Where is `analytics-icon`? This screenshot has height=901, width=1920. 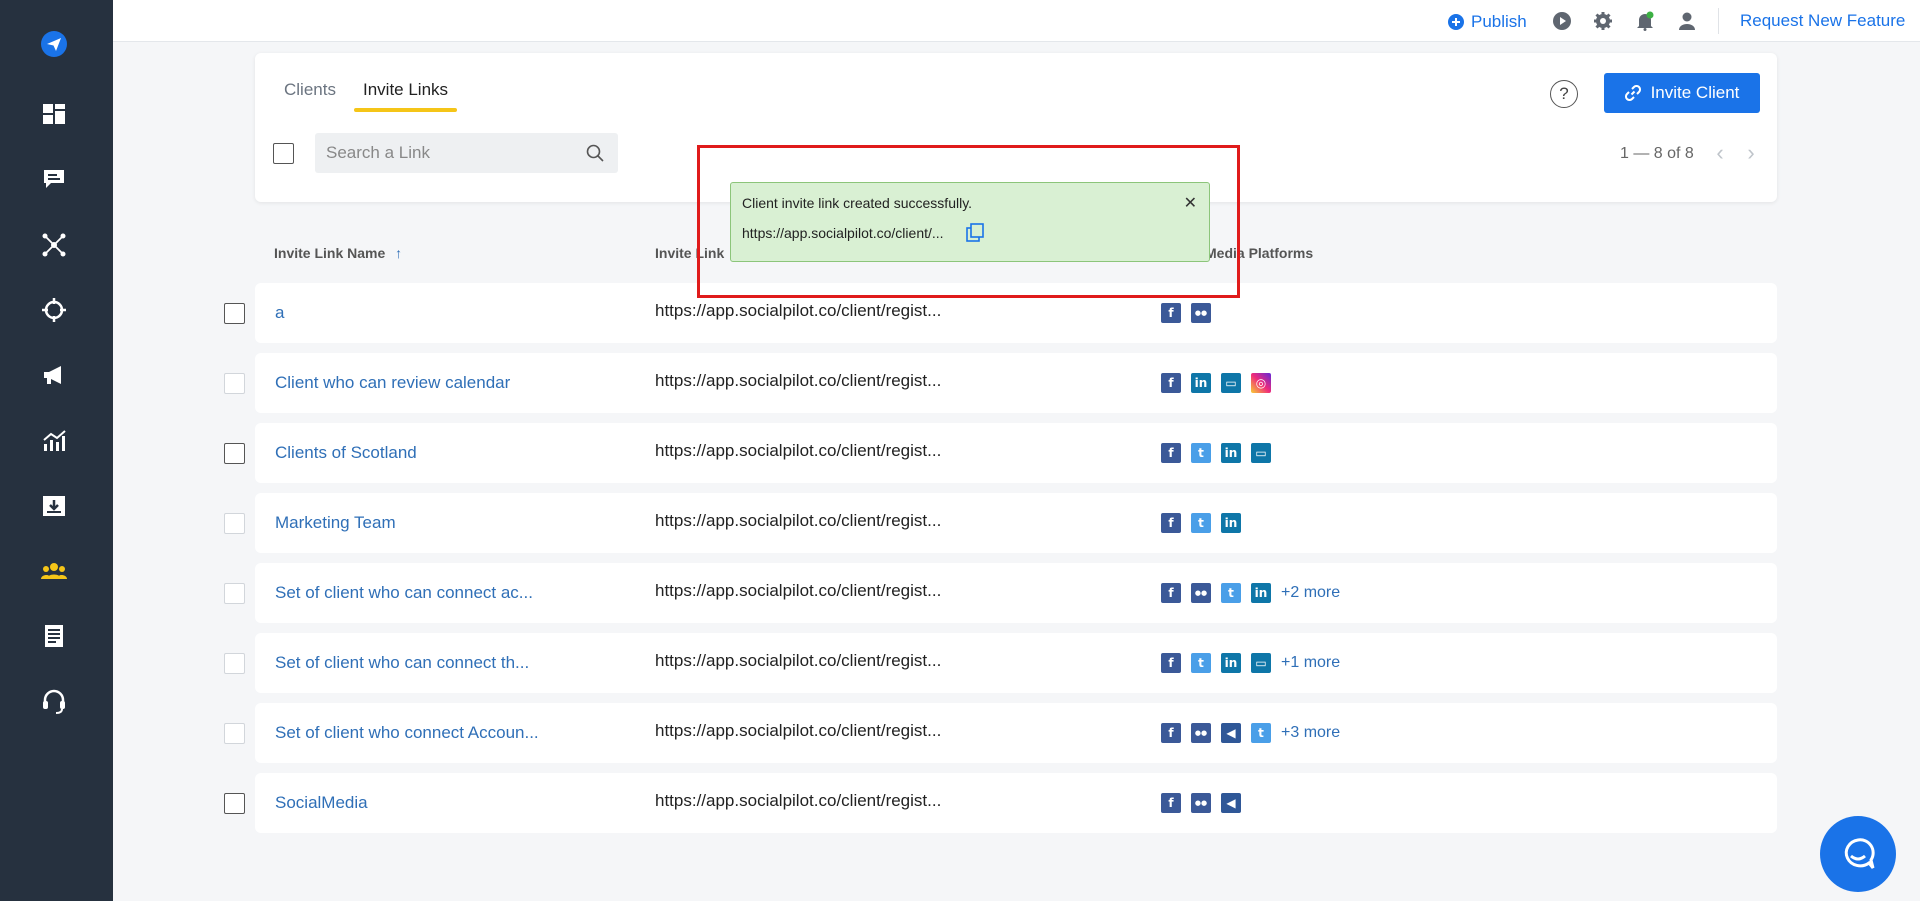
analytics-icon is located at coordinates (54, 441).